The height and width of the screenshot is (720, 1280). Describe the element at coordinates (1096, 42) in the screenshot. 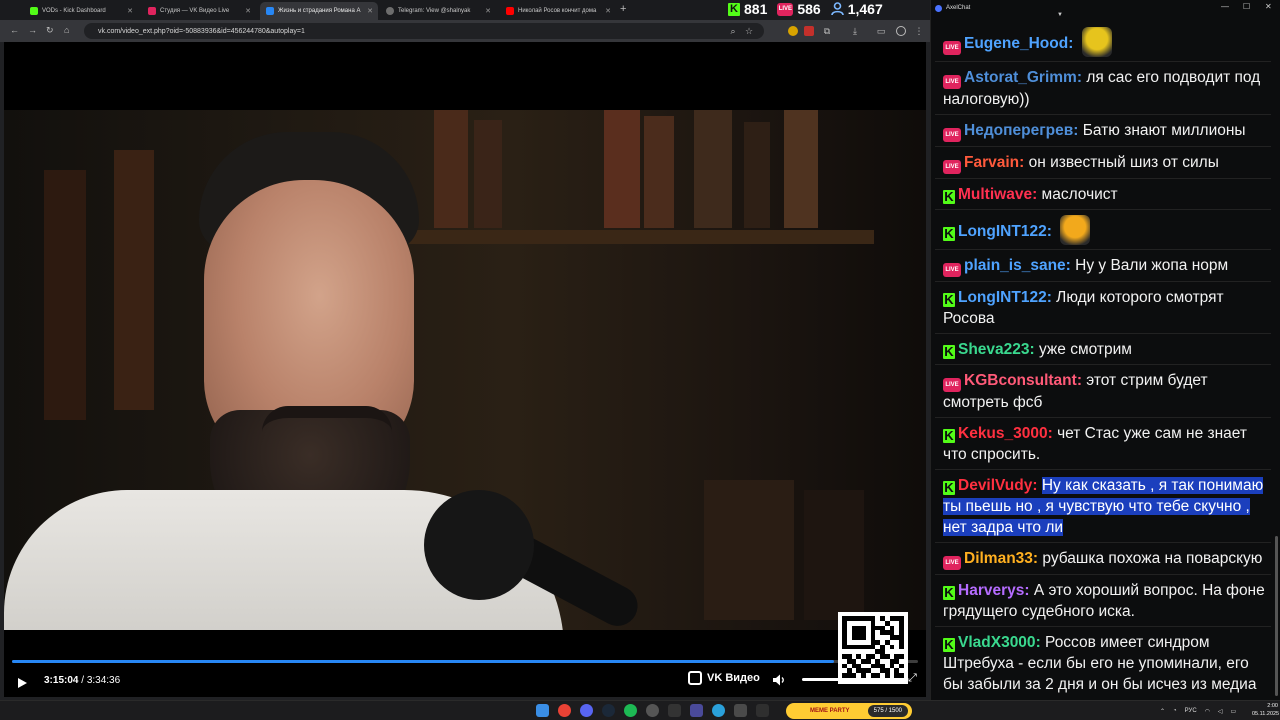

I see `chat-emote-icon` at that location.